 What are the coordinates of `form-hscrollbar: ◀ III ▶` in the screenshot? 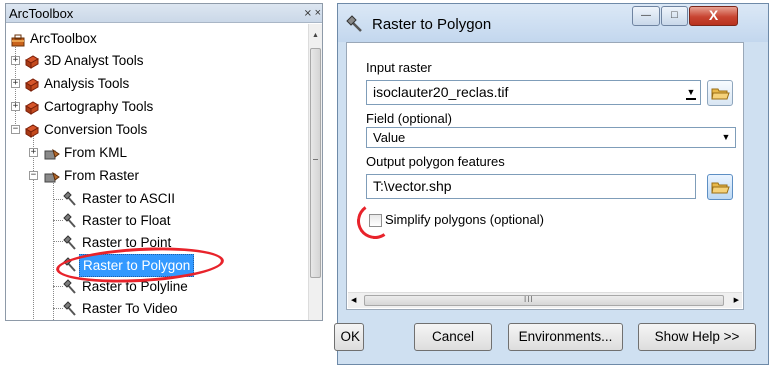 It's located at (545, 300).